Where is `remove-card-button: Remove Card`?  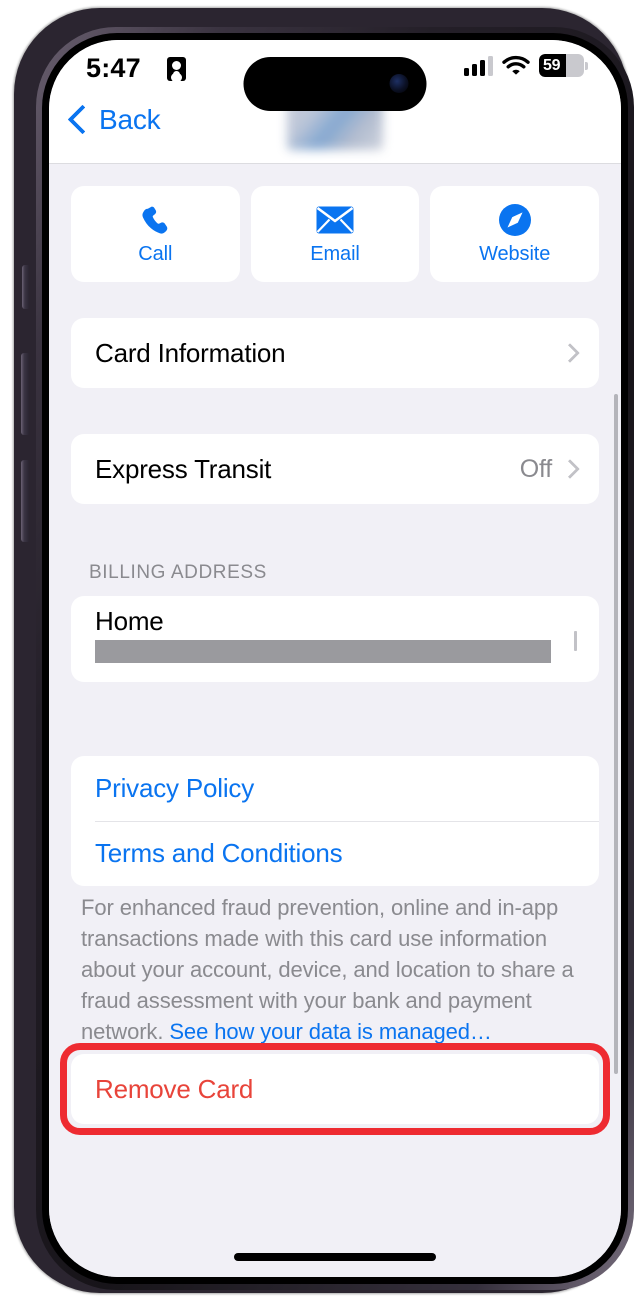
remove-card-button: Remove Card is located at coordinates (335, 1089).